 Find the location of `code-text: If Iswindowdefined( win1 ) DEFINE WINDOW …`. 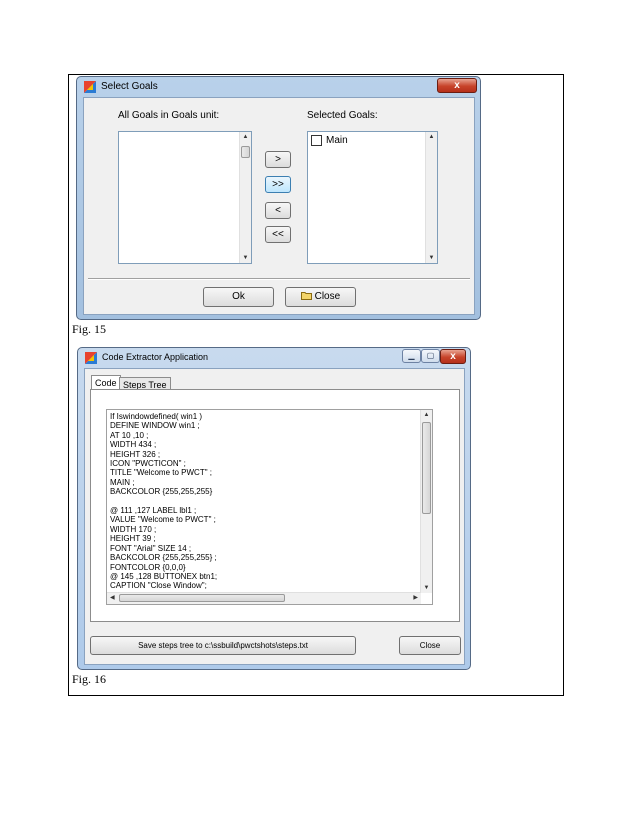

code-text: If Iswindowdefined( win1 ) DEFINE WINDOW … is located at coordinates (163, 501).